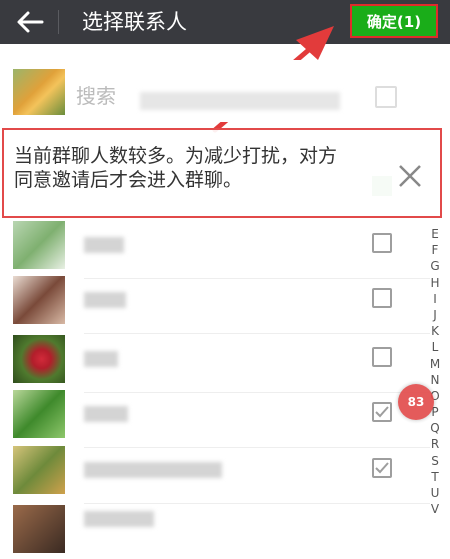 This screenshot has width=450, height=559. What do you see at coordinates (176, 168) in the screenshot?
I see `notice-text: 当前群聊人数较多。为减少打扰，对方同意邀请后才会进入群聊。` at bounding box center [176, 168].